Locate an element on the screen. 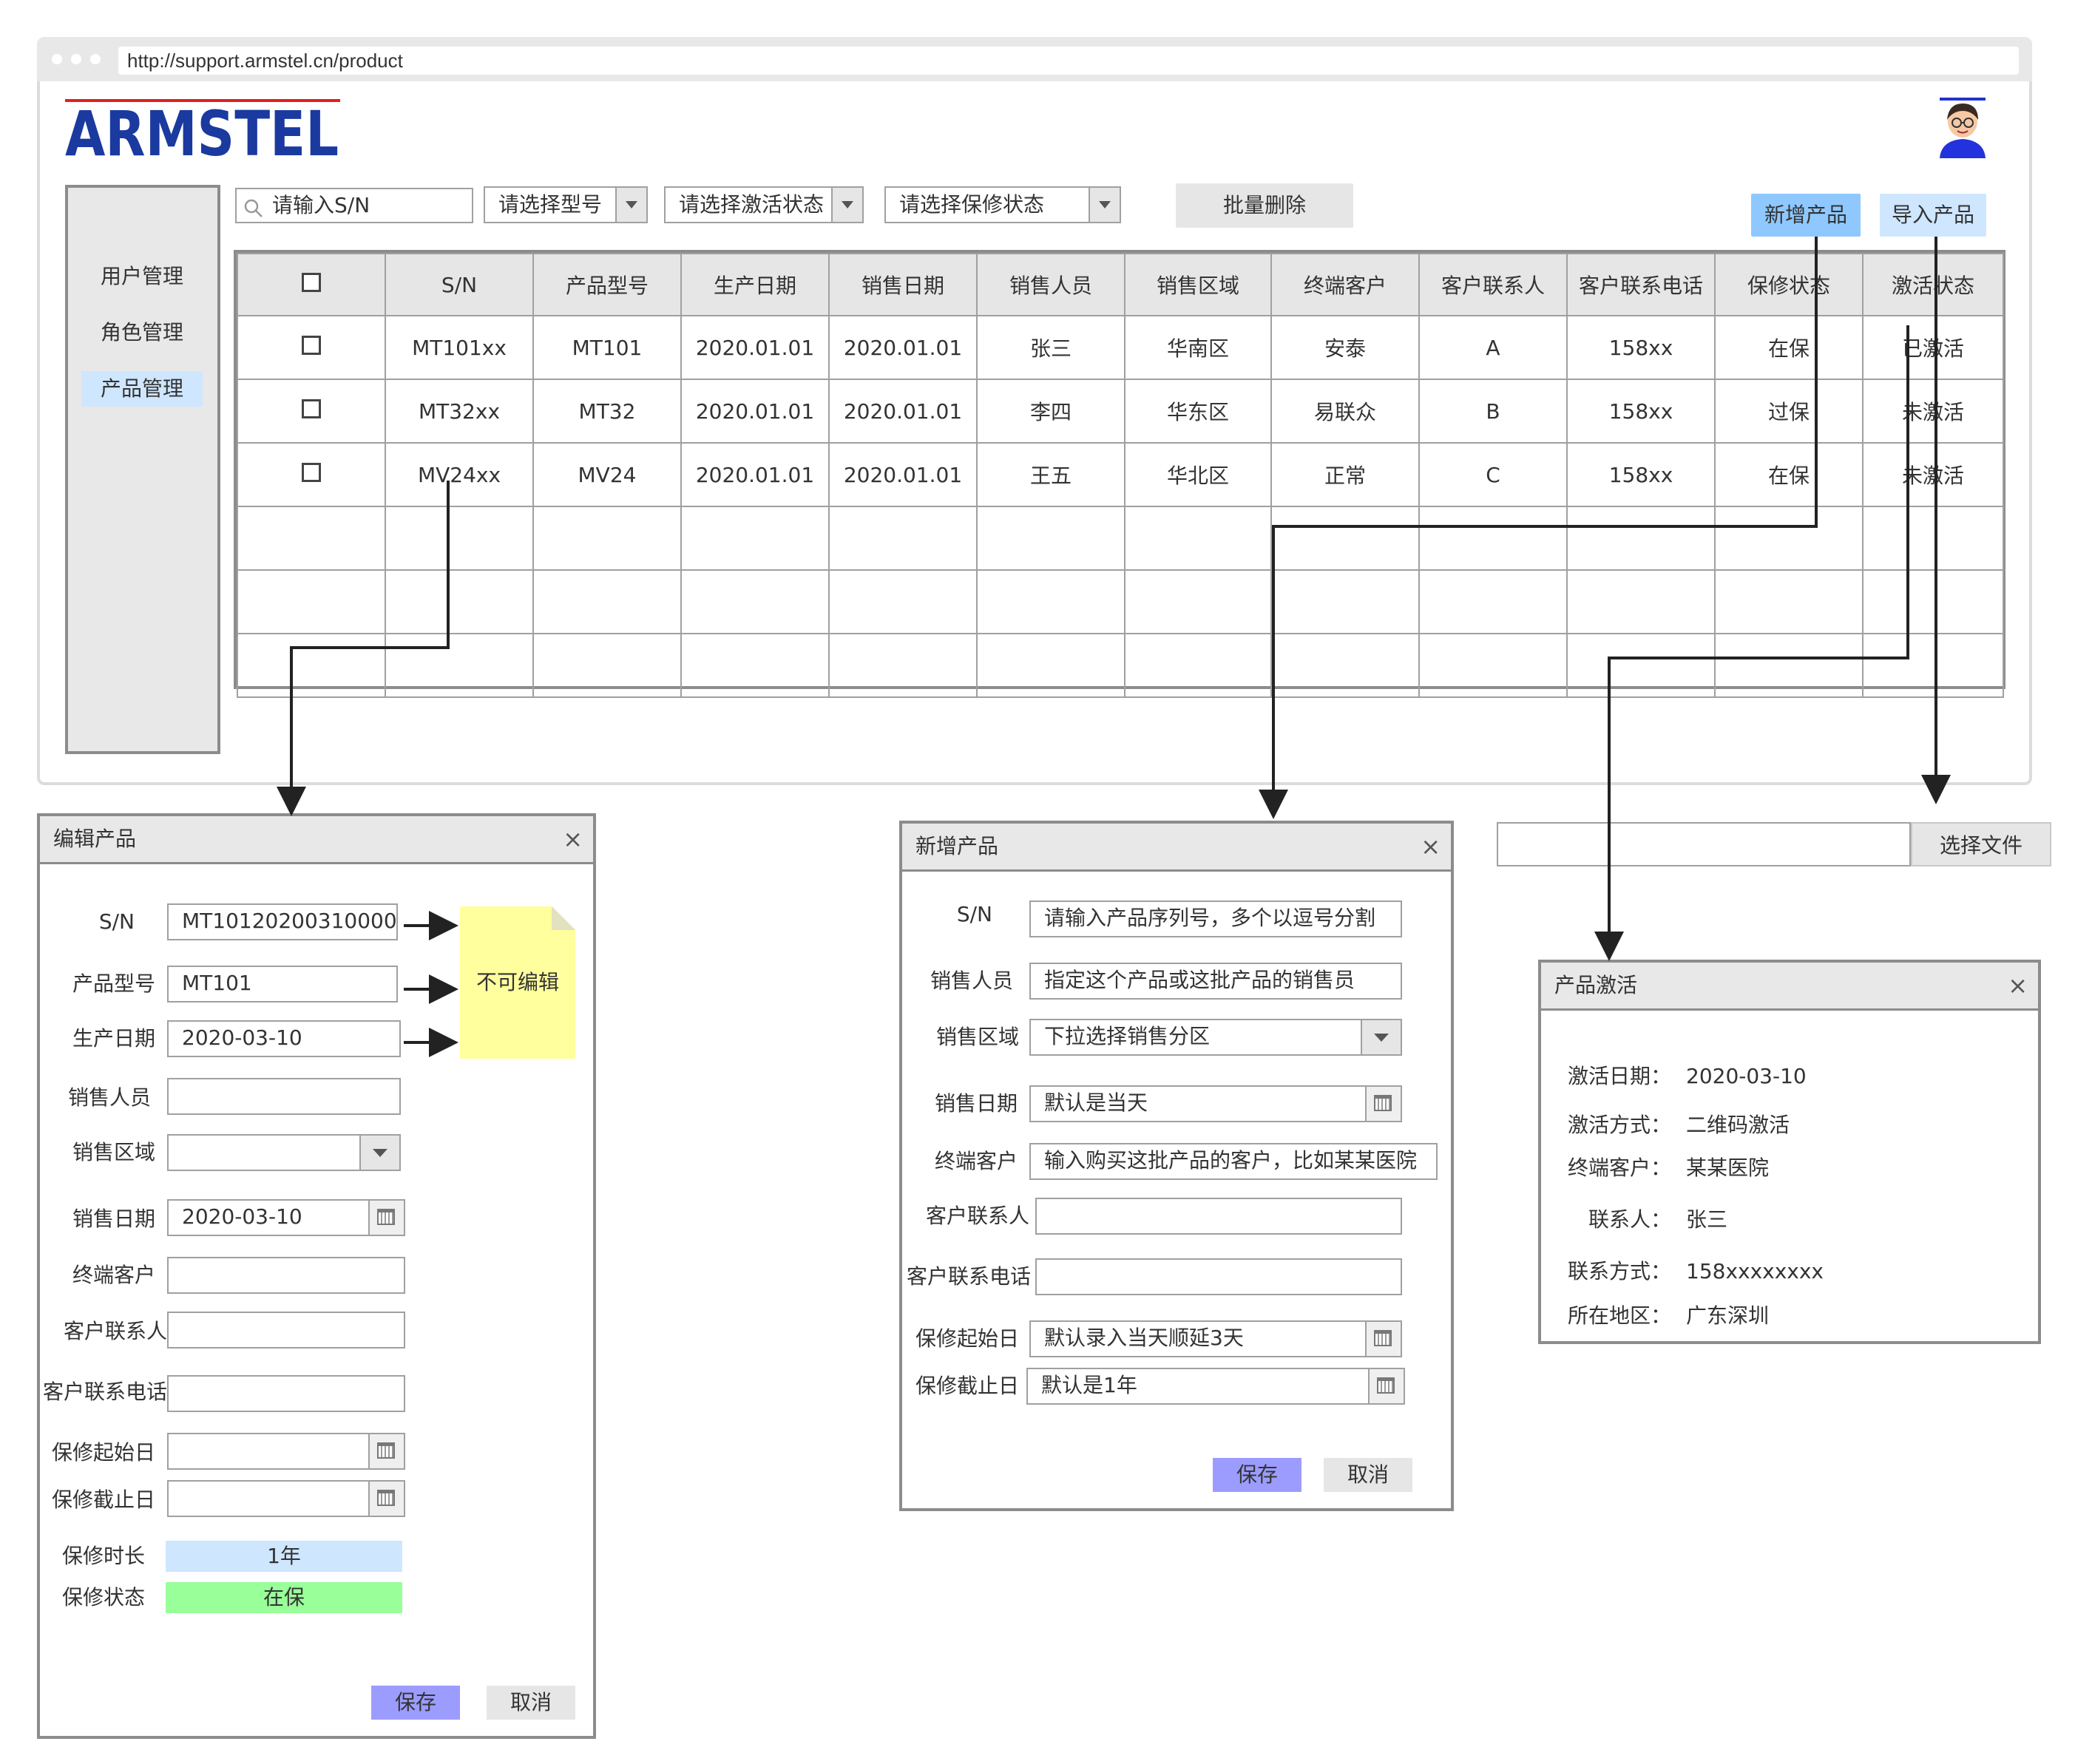 The image size is (2075, 1764). table-cell: 2020.01.01 is located at coordinates (903, 474).